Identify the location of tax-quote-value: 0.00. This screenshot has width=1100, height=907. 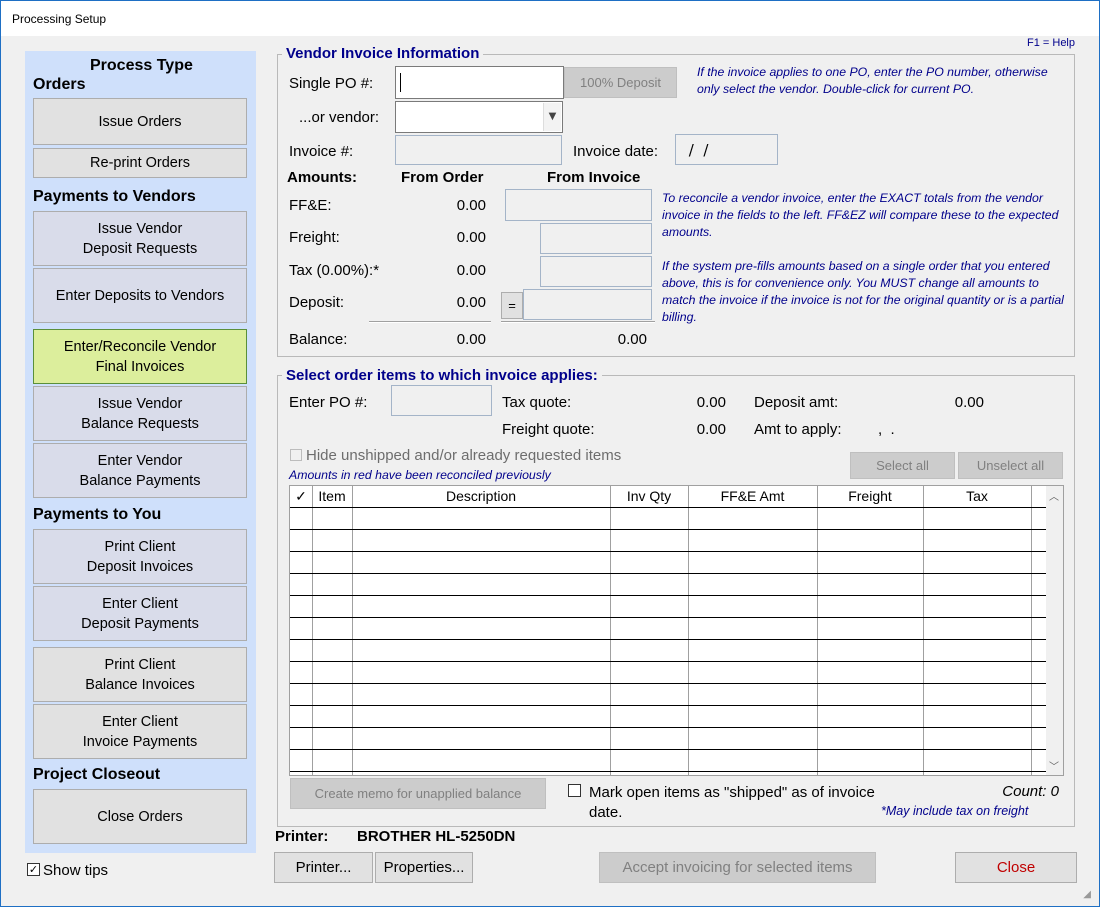
(711, 402).